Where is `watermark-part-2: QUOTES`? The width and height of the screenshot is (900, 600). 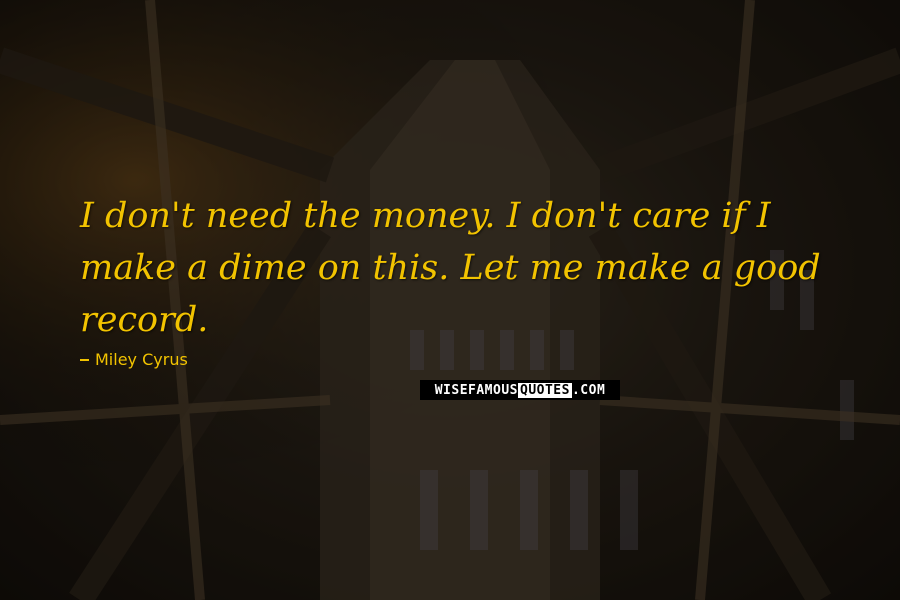
watermark-part-2: QUOTES is located at coordinates (545, 390).